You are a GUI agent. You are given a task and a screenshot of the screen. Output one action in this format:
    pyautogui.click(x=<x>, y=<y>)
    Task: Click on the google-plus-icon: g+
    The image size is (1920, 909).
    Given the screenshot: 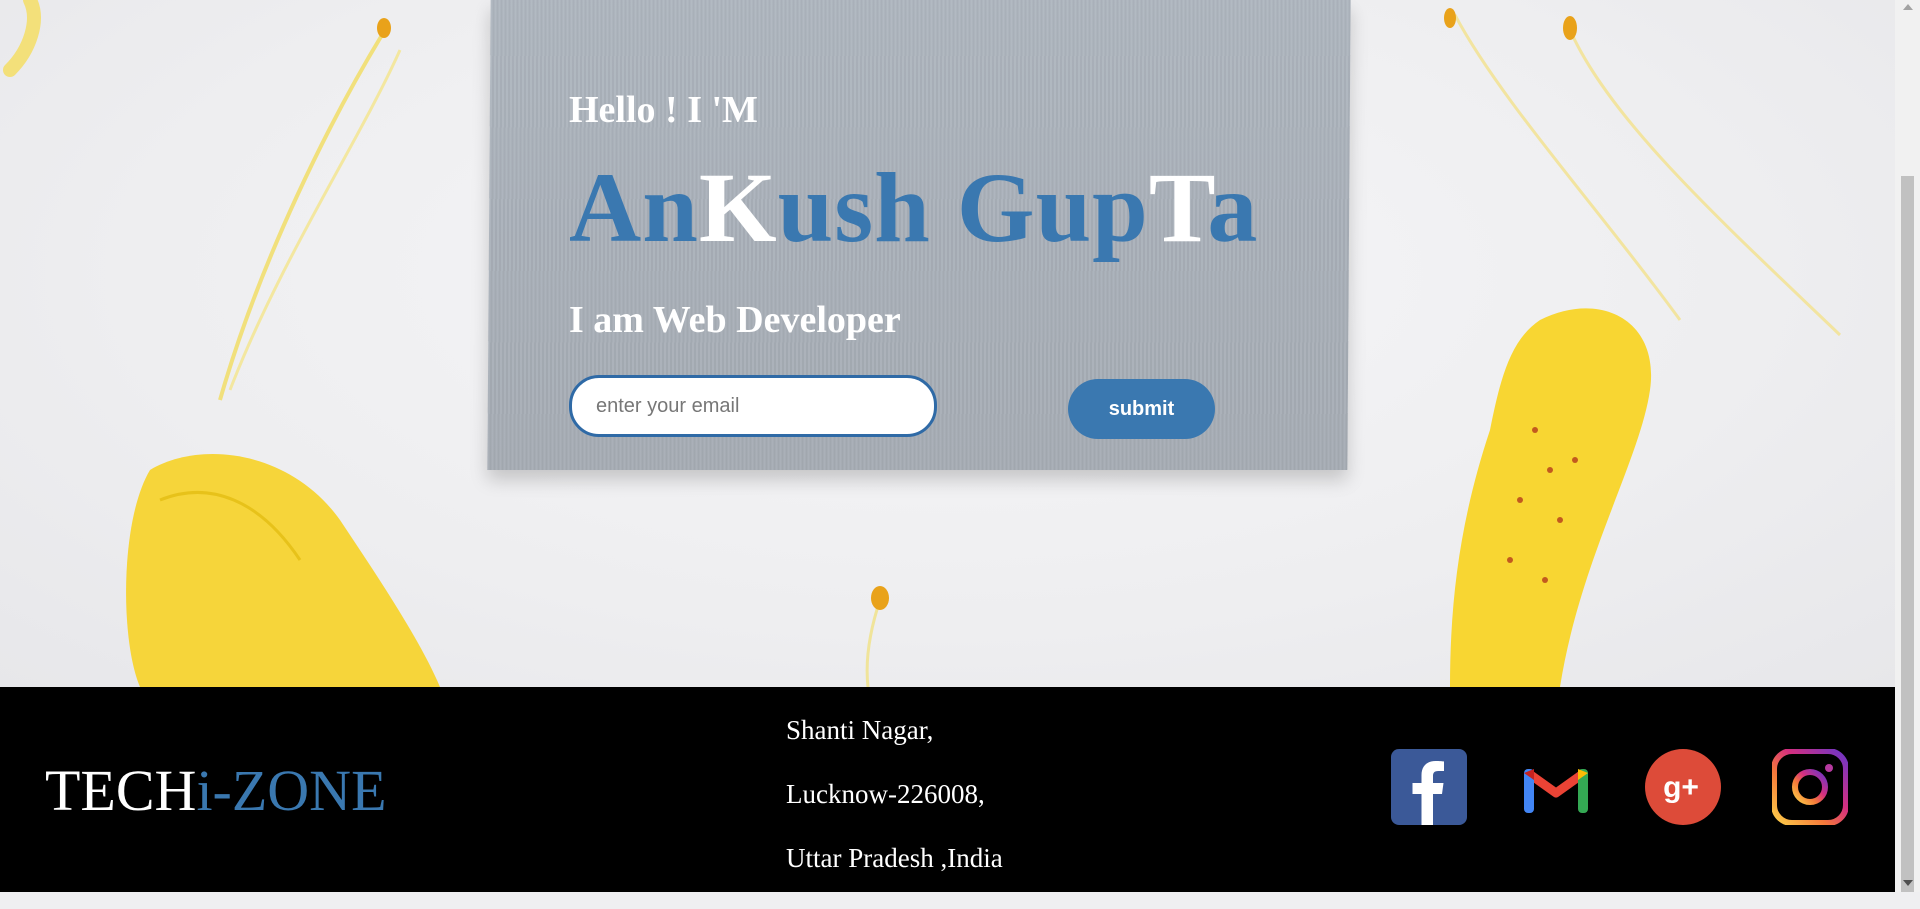 What is the action you would take?
    pyautogui.click(x=1683, y=787)
    